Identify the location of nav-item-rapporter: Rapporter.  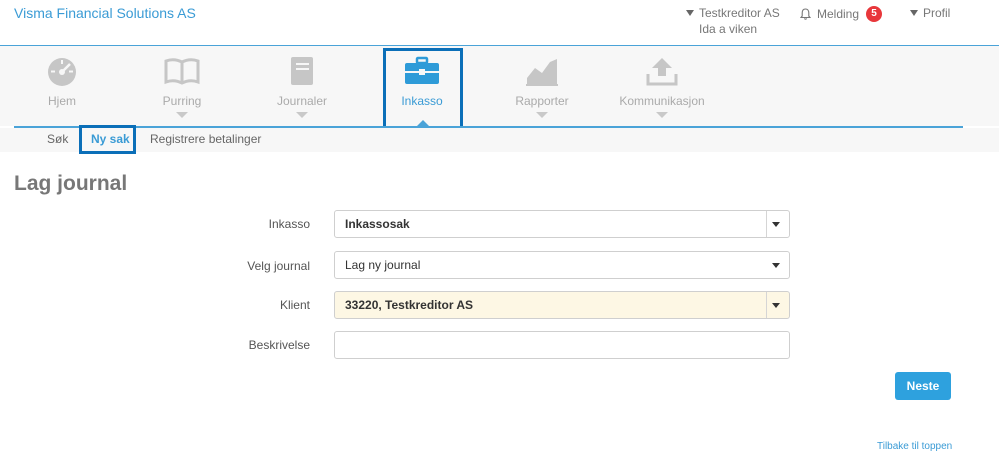
(542, 90).